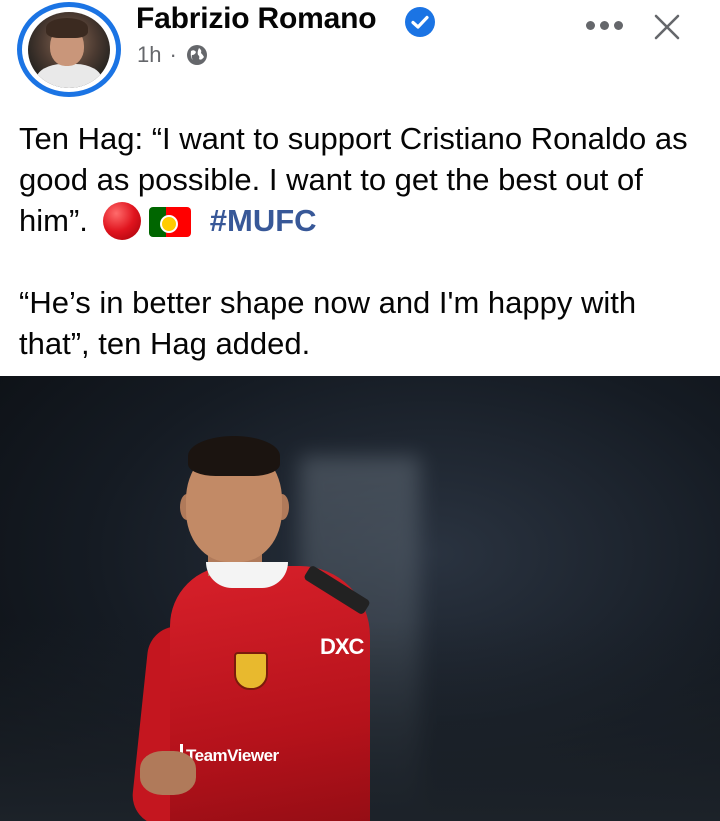 The width and height of the screenshot is (720, 821). What do you see at coordinates (251, 671) in the screenshot?
I see `club-crest-icon` at bounding box center [251, 671].